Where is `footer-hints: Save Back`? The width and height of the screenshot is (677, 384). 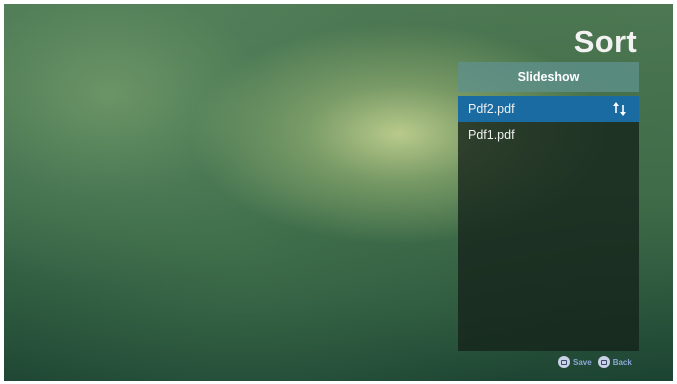 footer-hints: Save Back is located at coordinates (598, 362).